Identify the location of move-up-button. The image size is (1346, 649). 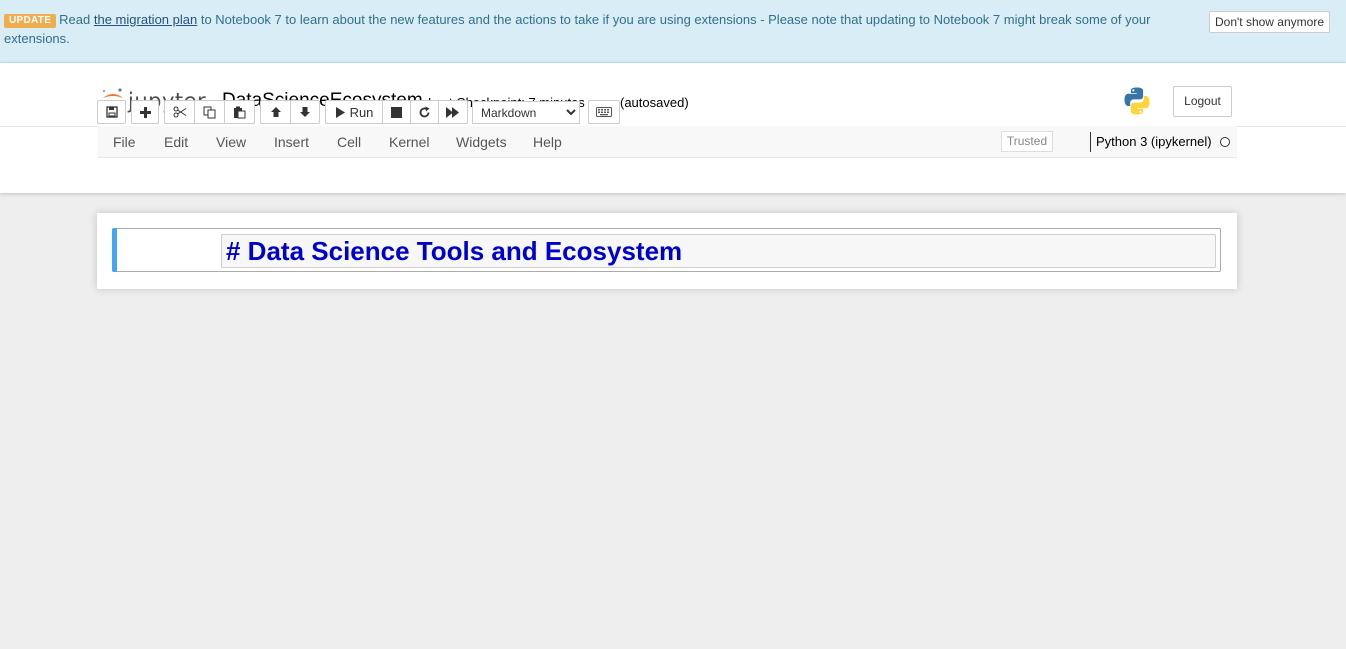
(275, 112).